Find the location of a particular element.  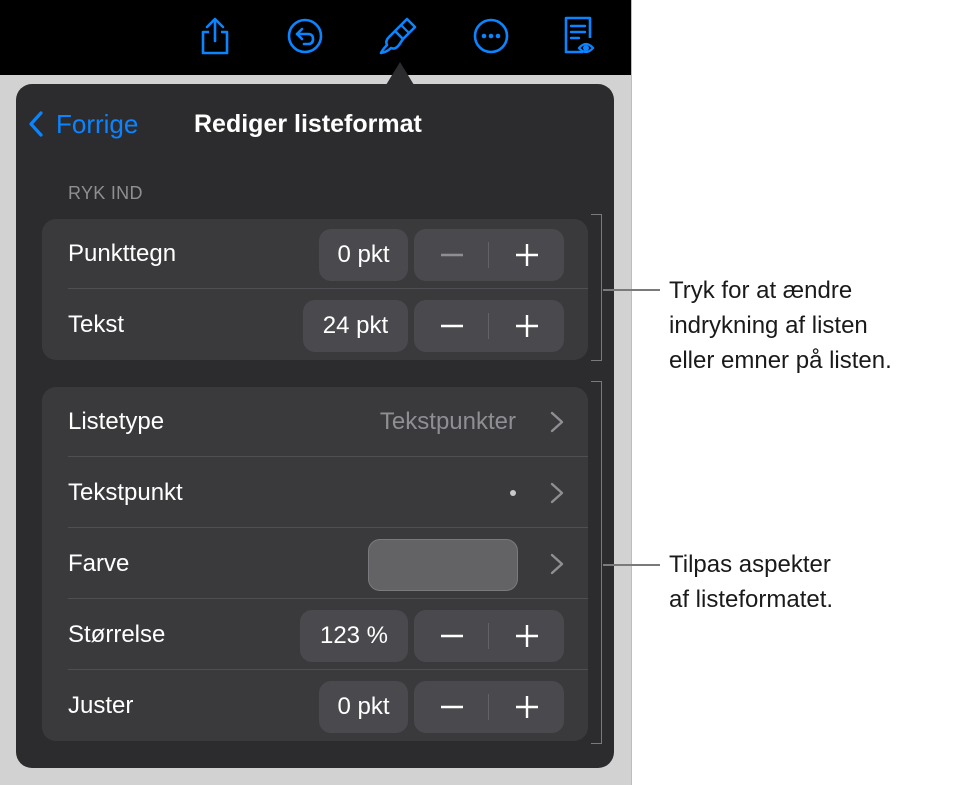

back-button: Forrige is located at coordinates (83, 124).